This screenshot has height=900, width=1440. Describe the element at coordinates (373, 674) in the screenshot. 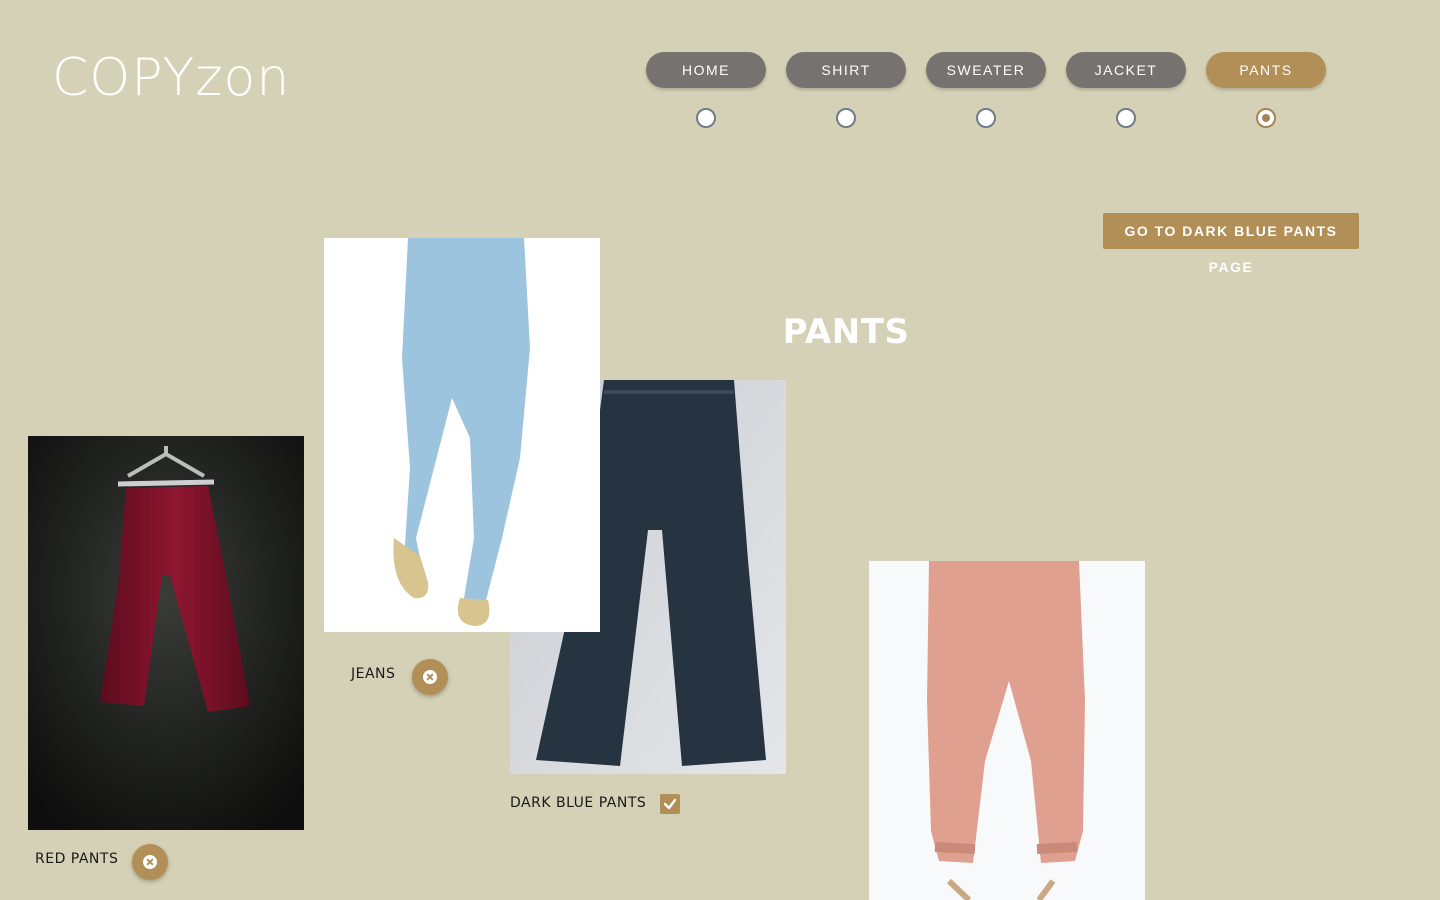

I see `jeans-label: JEANS` at that location.